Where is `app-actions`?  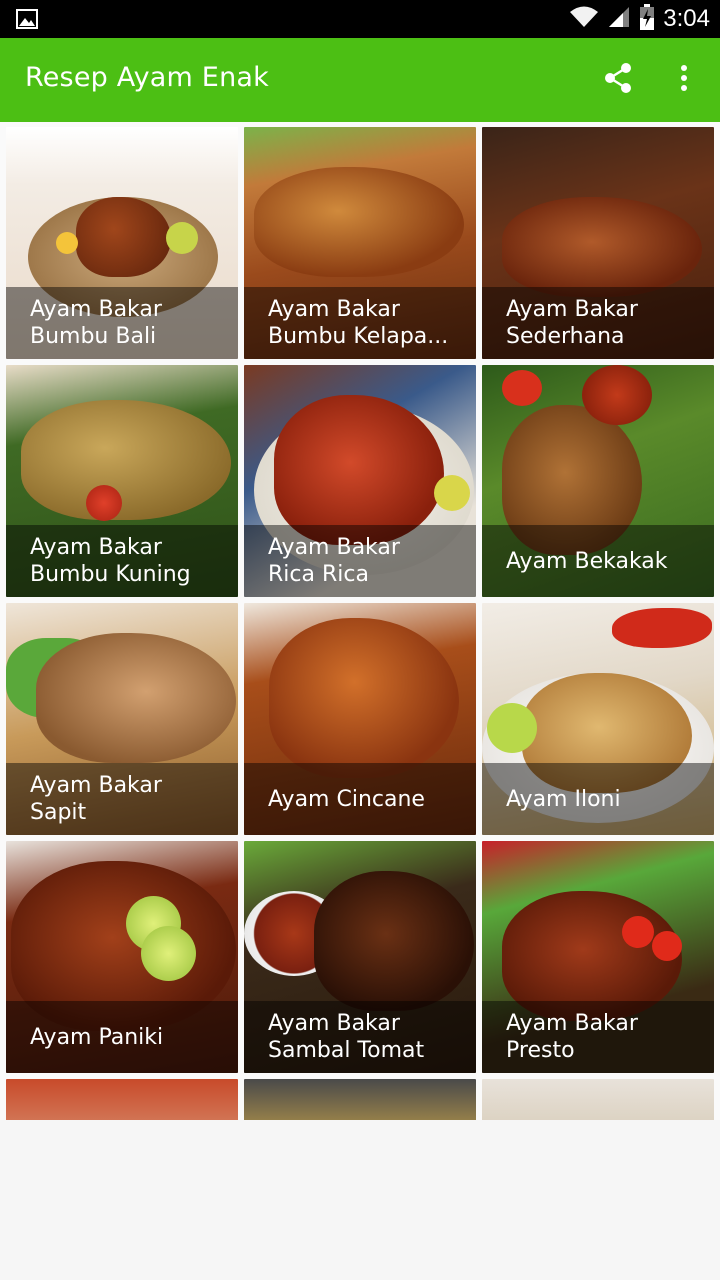 app-actions is located at coordinates (651, 80).